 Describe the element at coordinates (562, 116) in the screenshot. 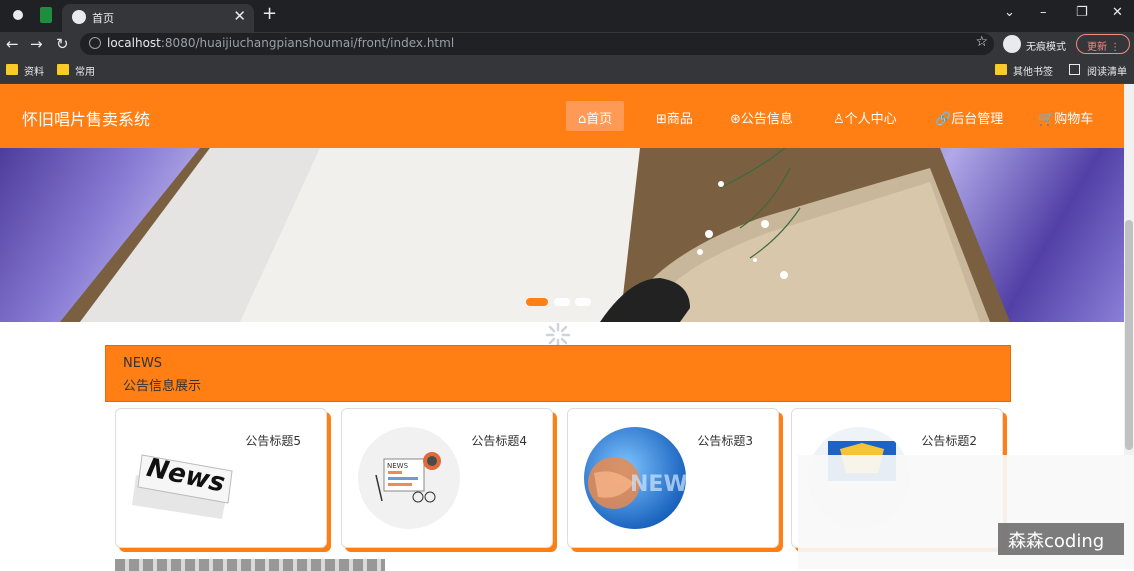

I see `site-header: 怀旧唱片售卖系统 ⌂首页 ⊞商品 ⊛公告信息 ♙个人中心 🔗后台管理 🛒购物车` at that location.